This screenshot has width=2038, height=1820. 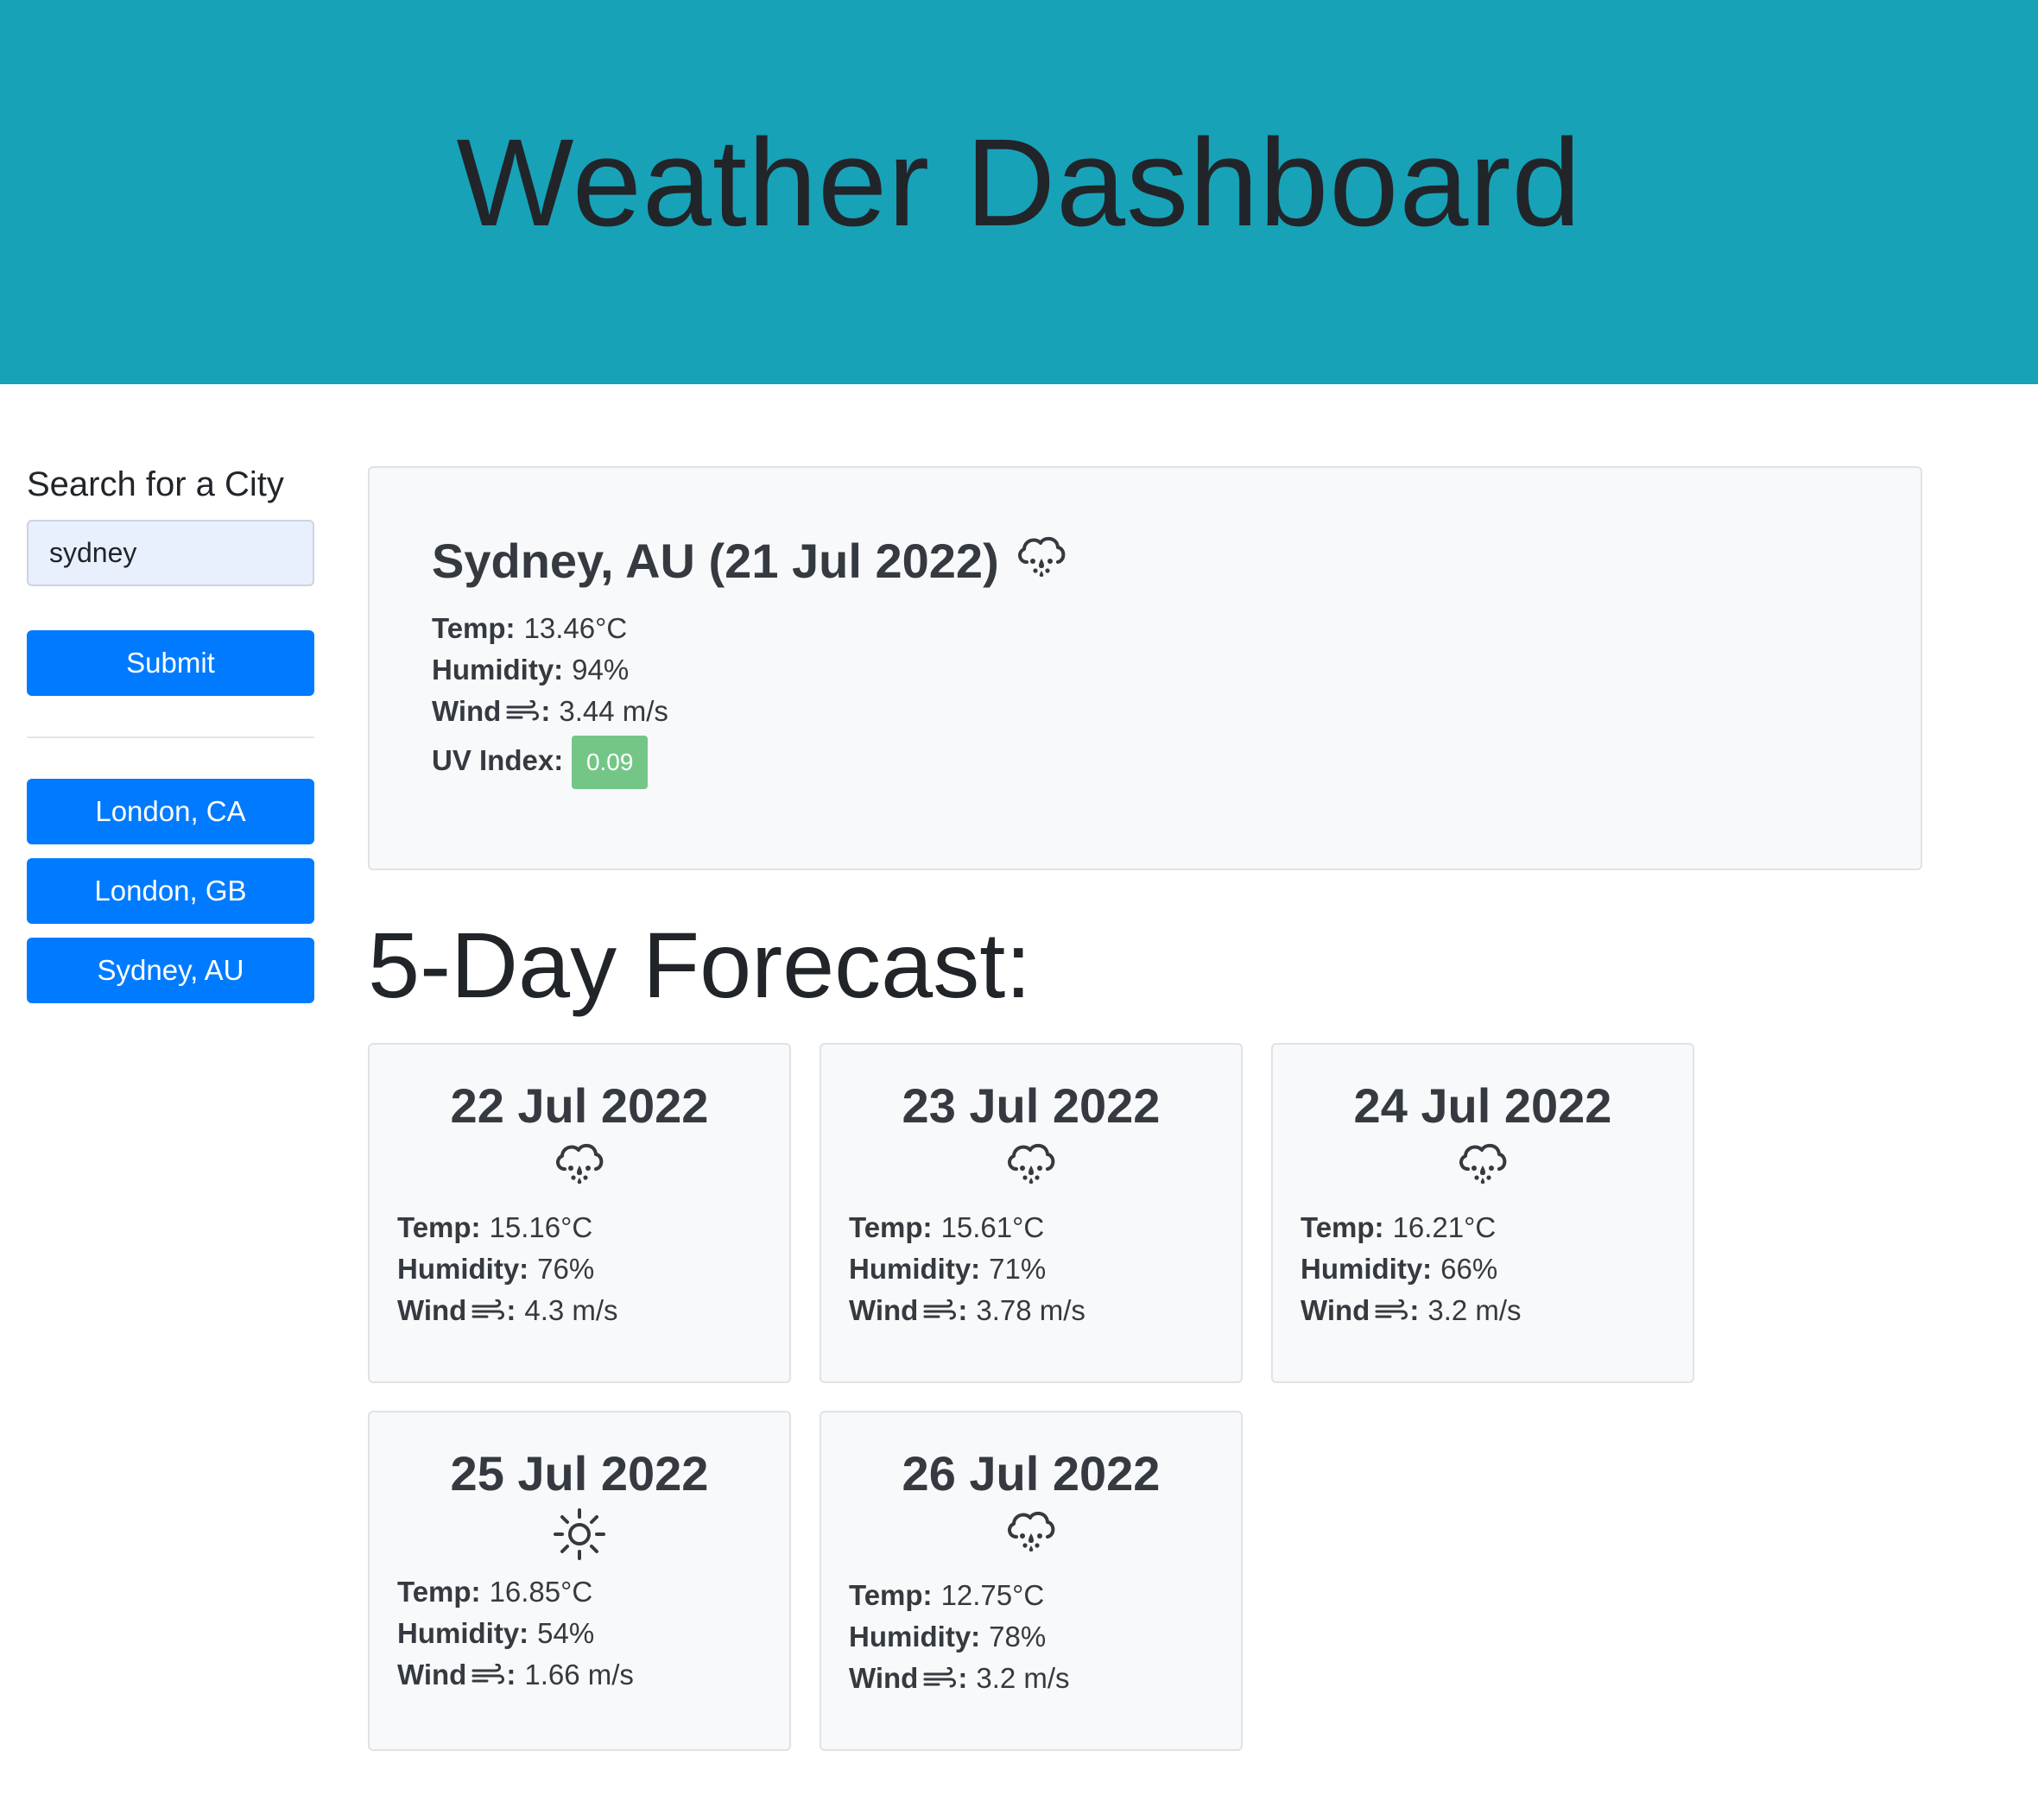 What do you see at coordinates (575, 628) in the screenshot?
I see `current-temp-value: 13.46°C` at bounding box center [575, 628].